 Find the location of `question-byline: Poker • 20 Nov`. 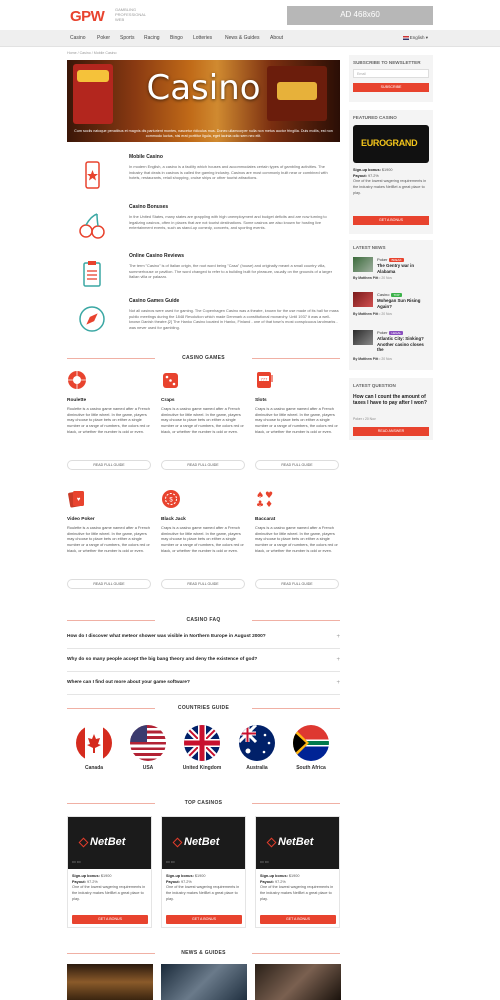

question-byline: Poker • 20 Nov is located at coordinates (364, 419).